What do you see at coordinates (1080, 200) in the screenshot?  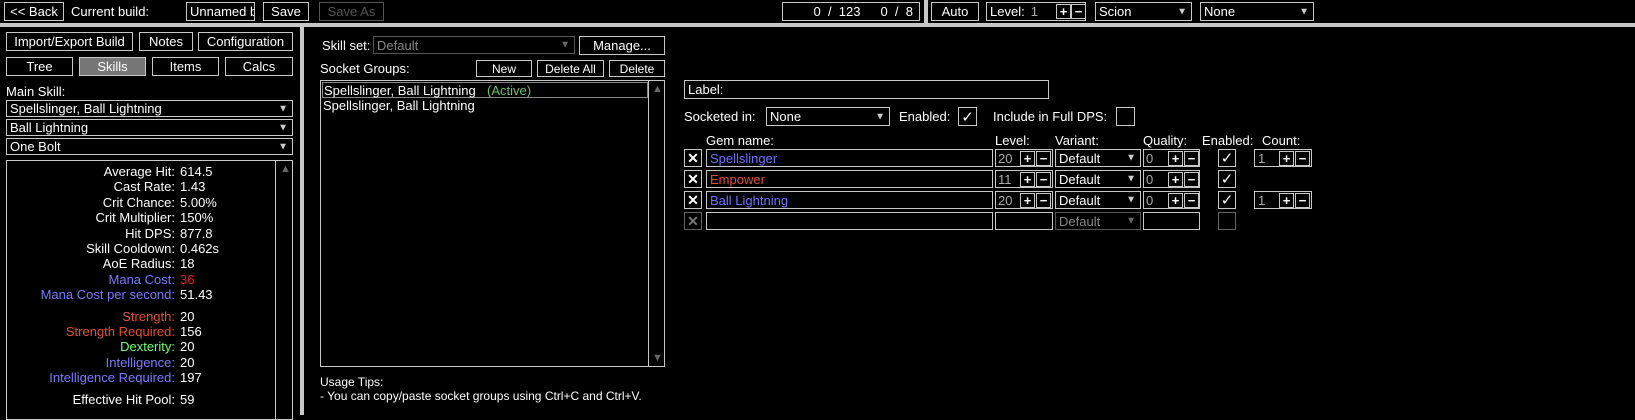 I see `gem-variant-value: Default` at bounding box center [1080, 200].